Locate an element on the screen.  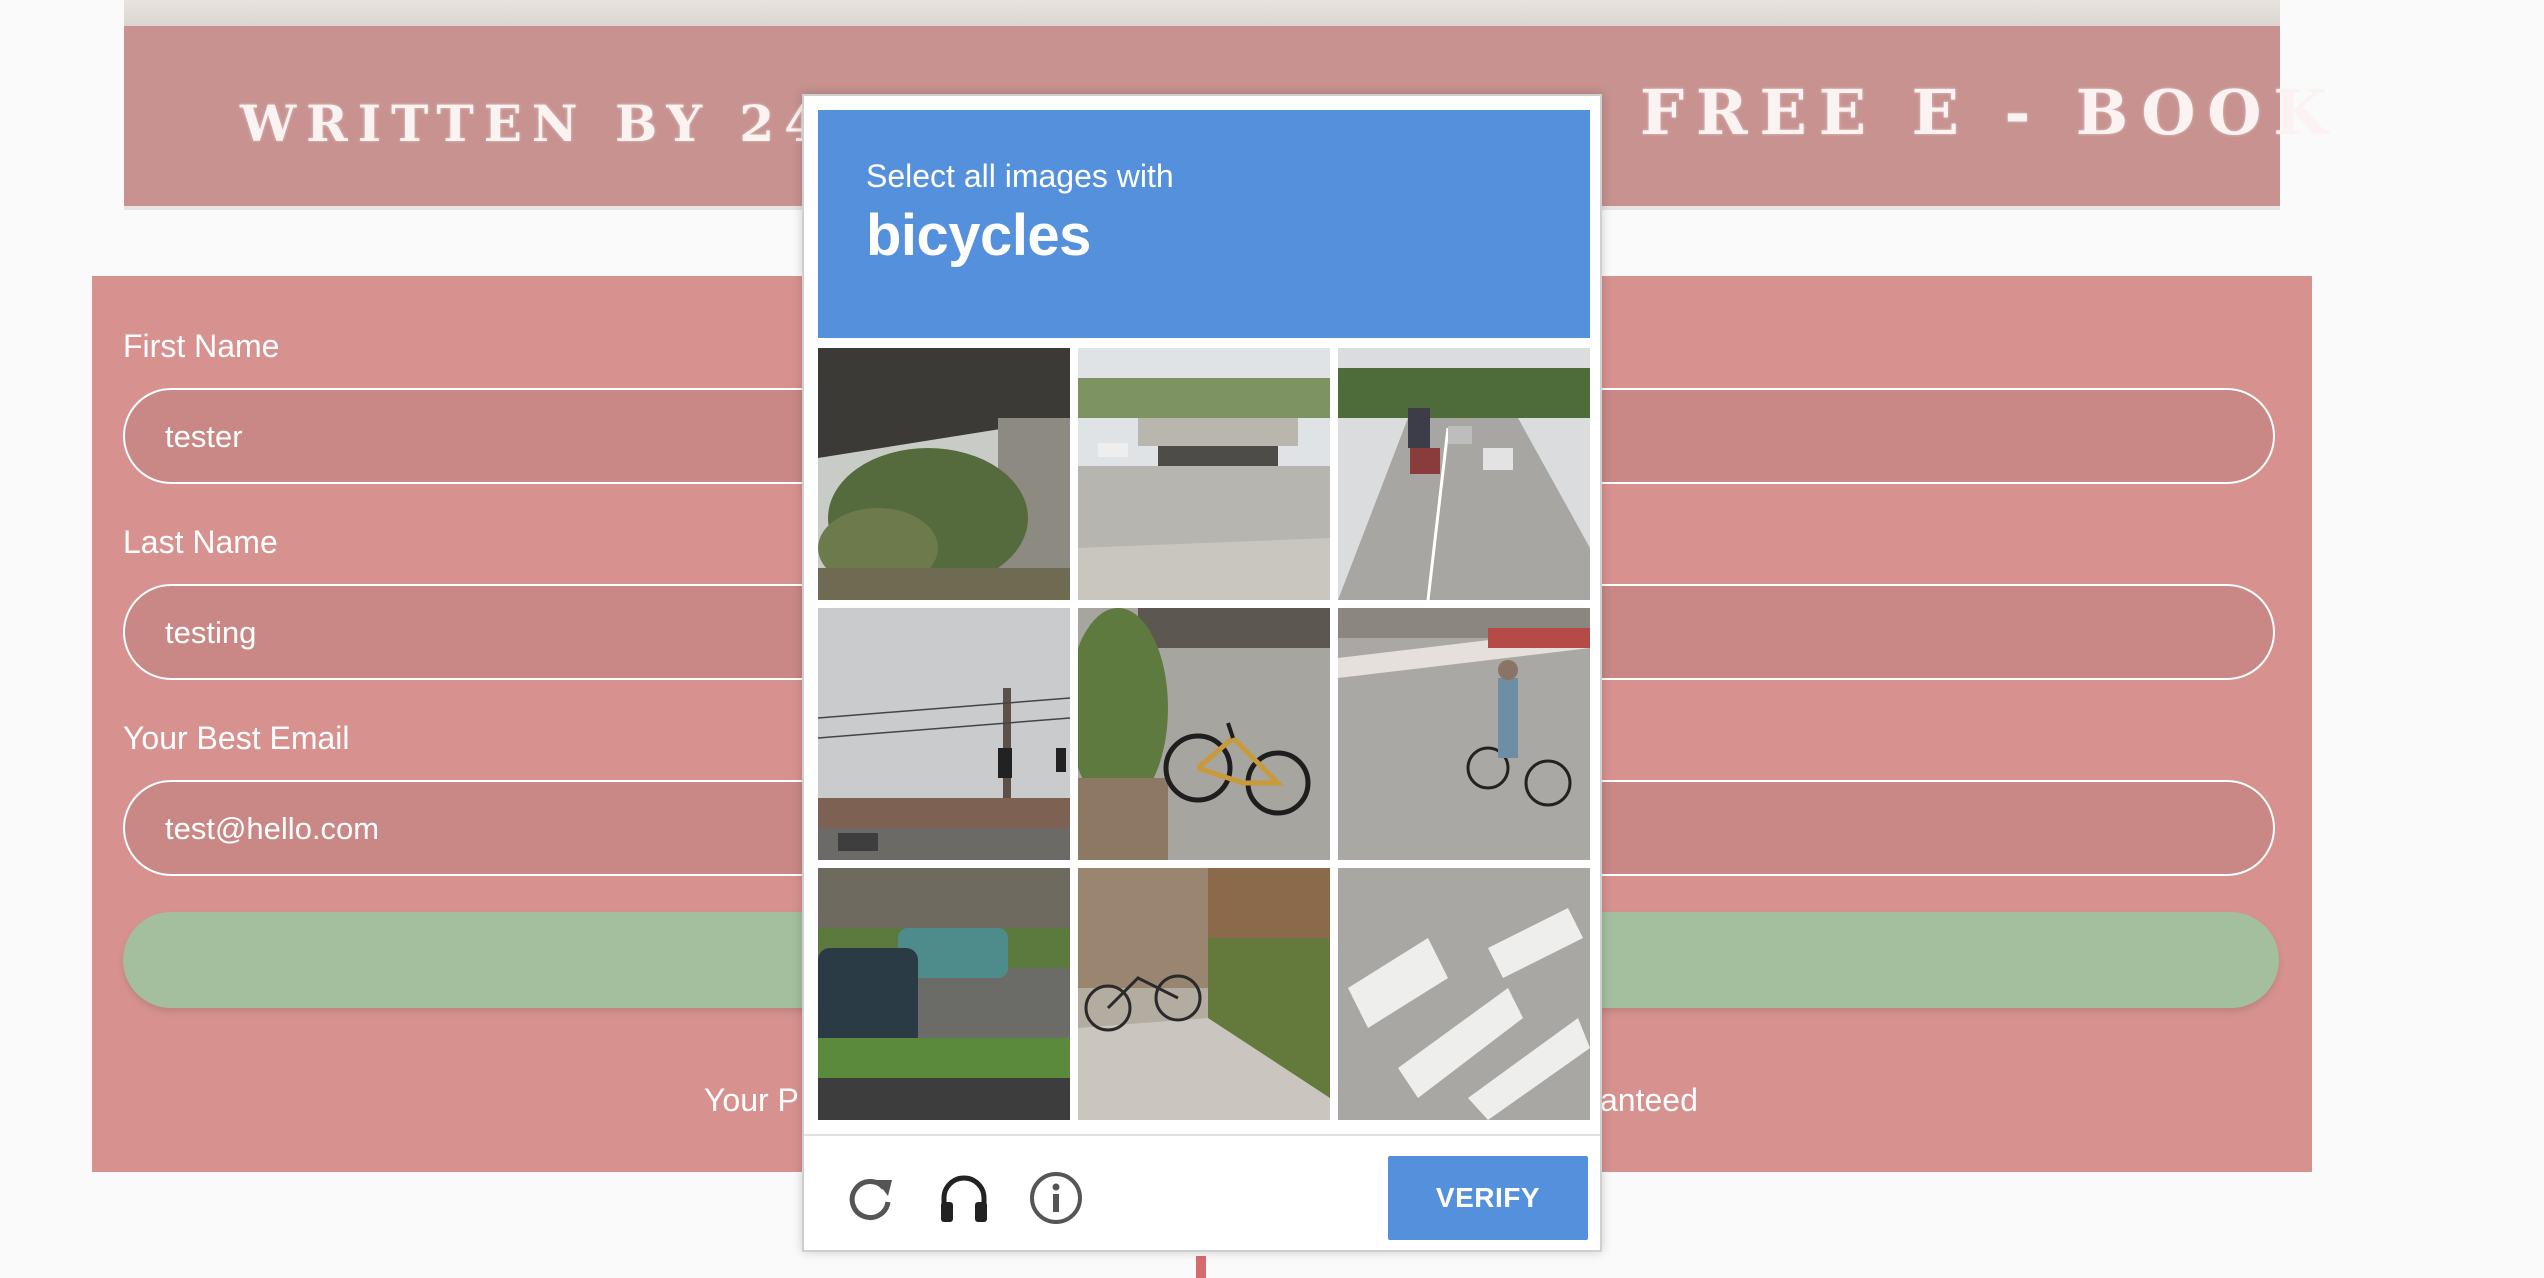
privacy-text-right: anteed is located at coordinates (1649, 1100).